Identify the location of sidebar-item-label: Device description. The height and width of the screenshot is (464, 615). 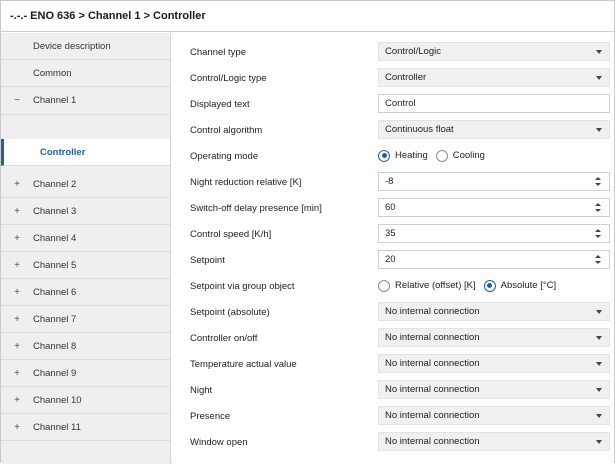
(72, 46).